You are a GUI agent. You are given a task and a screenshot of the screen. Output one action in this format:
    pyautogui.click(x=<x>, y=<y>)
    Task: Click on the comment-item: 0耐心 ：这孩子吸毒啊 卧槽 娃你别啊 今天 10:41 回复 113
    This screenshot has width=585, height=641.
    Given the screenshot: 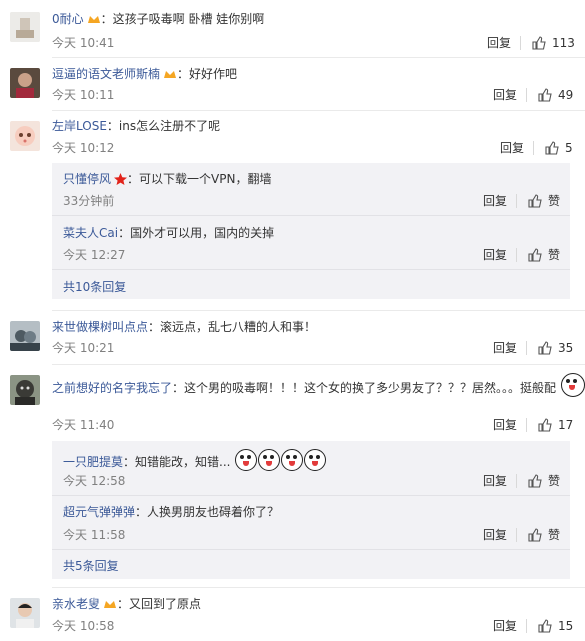 What is the action you would take?
    pyautogui.click(x=292, y=29)
    